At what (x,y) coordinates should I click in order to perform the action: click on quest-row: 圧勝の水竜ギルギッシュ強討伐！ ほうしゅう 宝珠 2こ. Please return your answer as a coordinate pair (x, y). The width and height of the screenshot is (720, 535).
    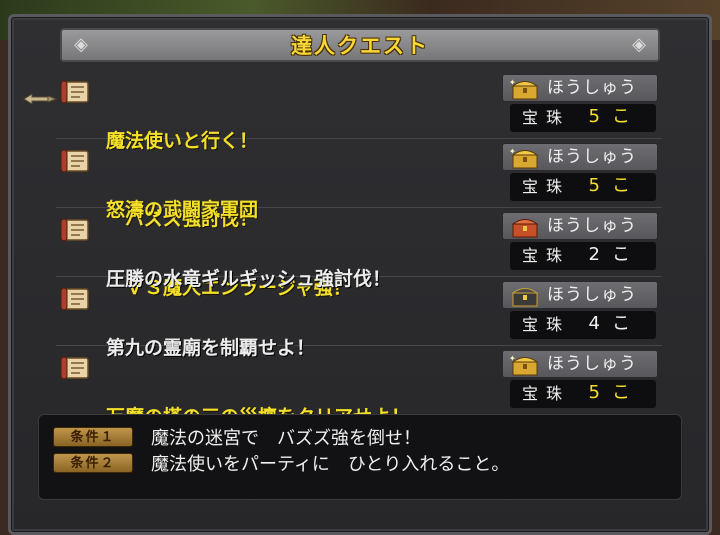
    Looking at the image, I should click on (359, 249).